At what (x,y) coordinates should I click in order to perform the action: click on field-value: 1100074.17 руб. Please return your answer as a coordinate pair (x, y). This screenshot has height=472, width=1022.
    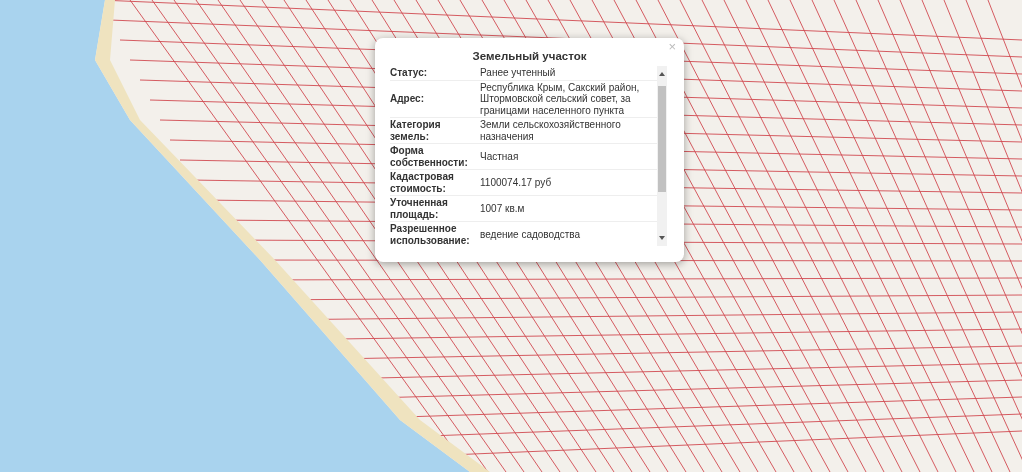
    Looking at the image, I should click on (516, 182).